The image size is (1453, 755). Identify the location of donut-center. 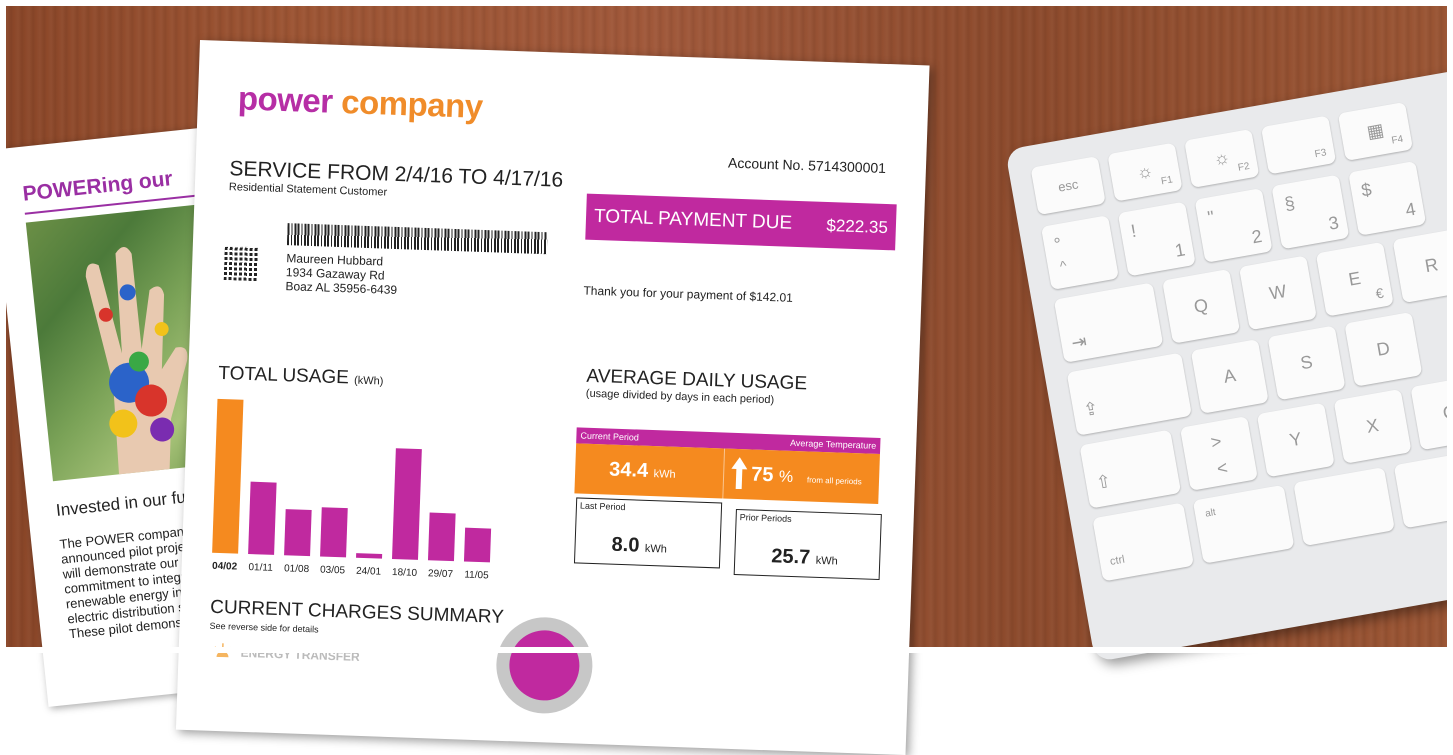
(544, 665).